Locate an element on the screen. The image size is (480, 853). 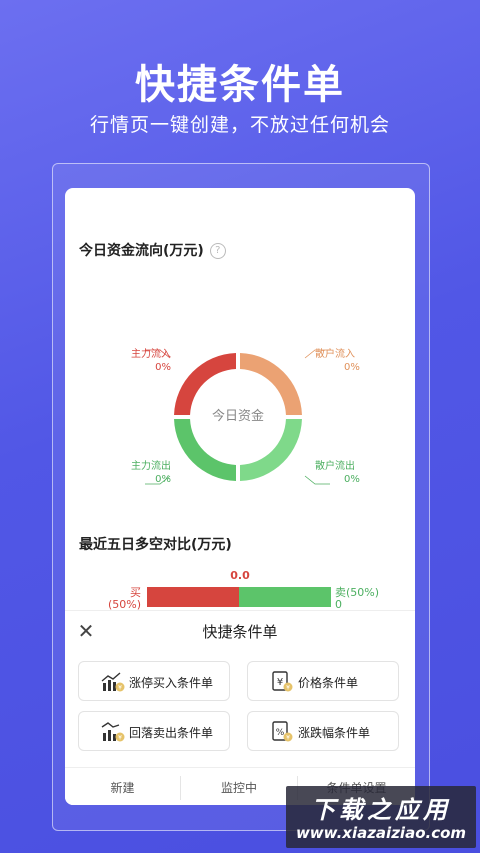
hero-subtitle: 行情页一键创建，不放过任何机会 is located at coordinates (239, 125).